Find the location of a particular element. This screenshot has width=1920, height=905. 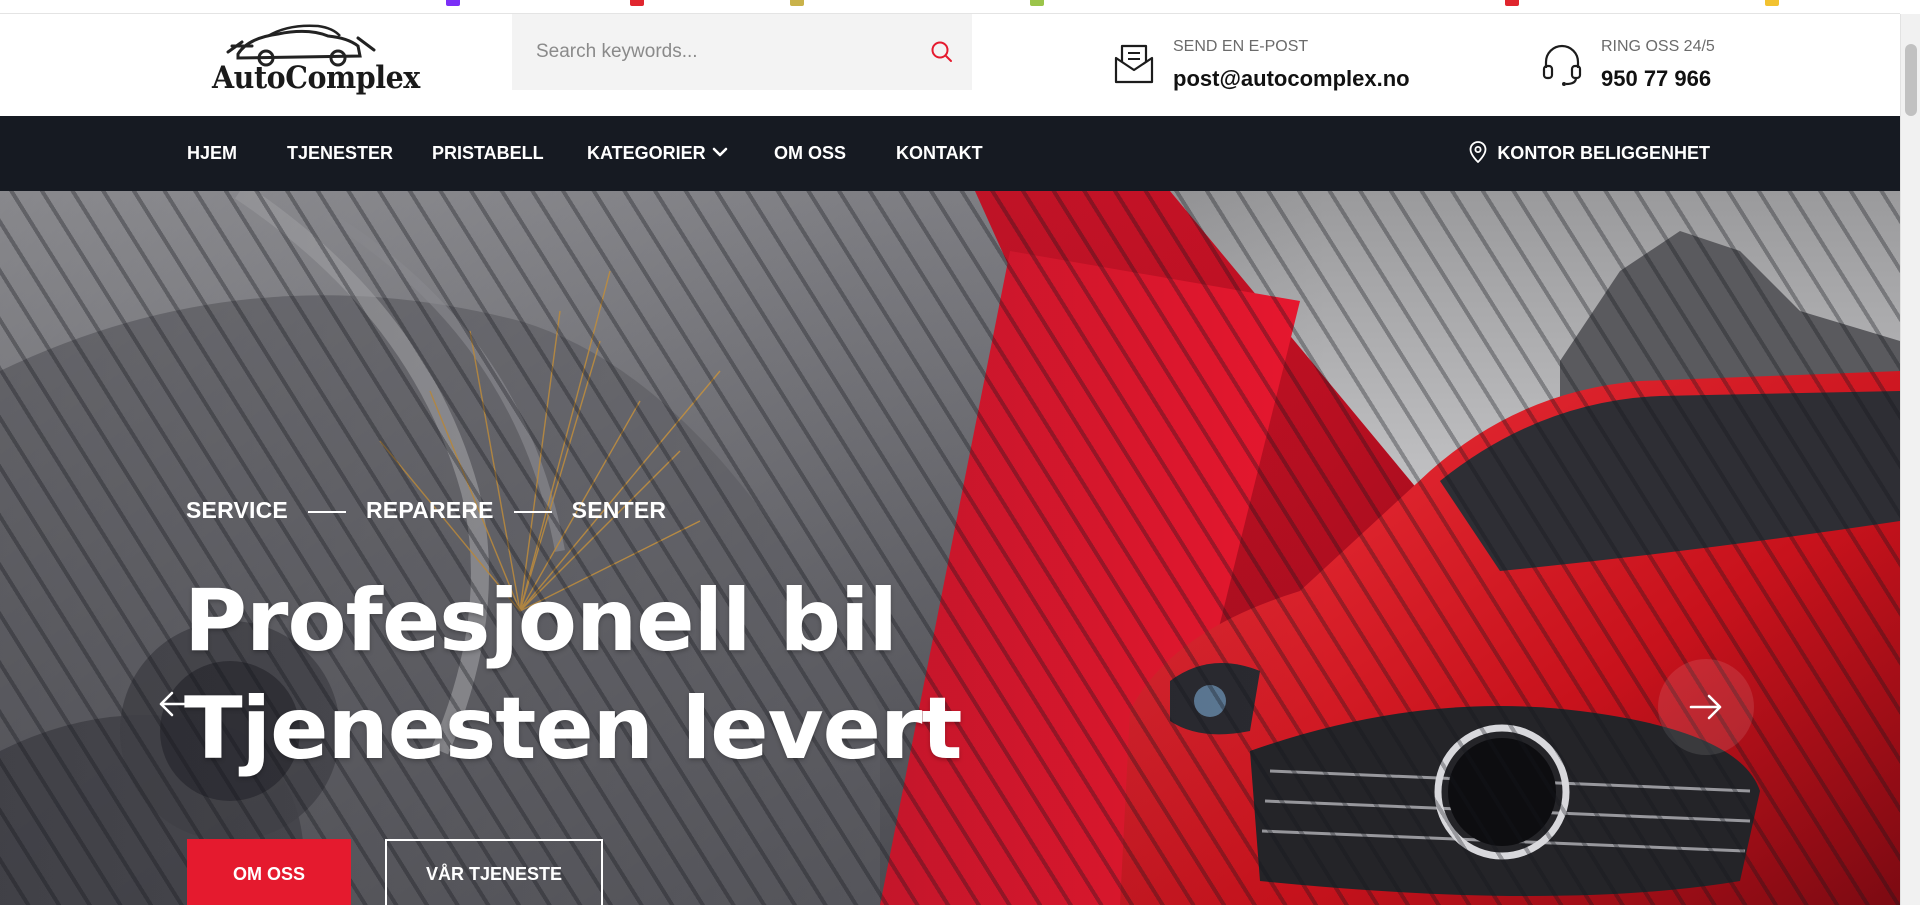

slider-prev-button is located at coordinates (175, 704).